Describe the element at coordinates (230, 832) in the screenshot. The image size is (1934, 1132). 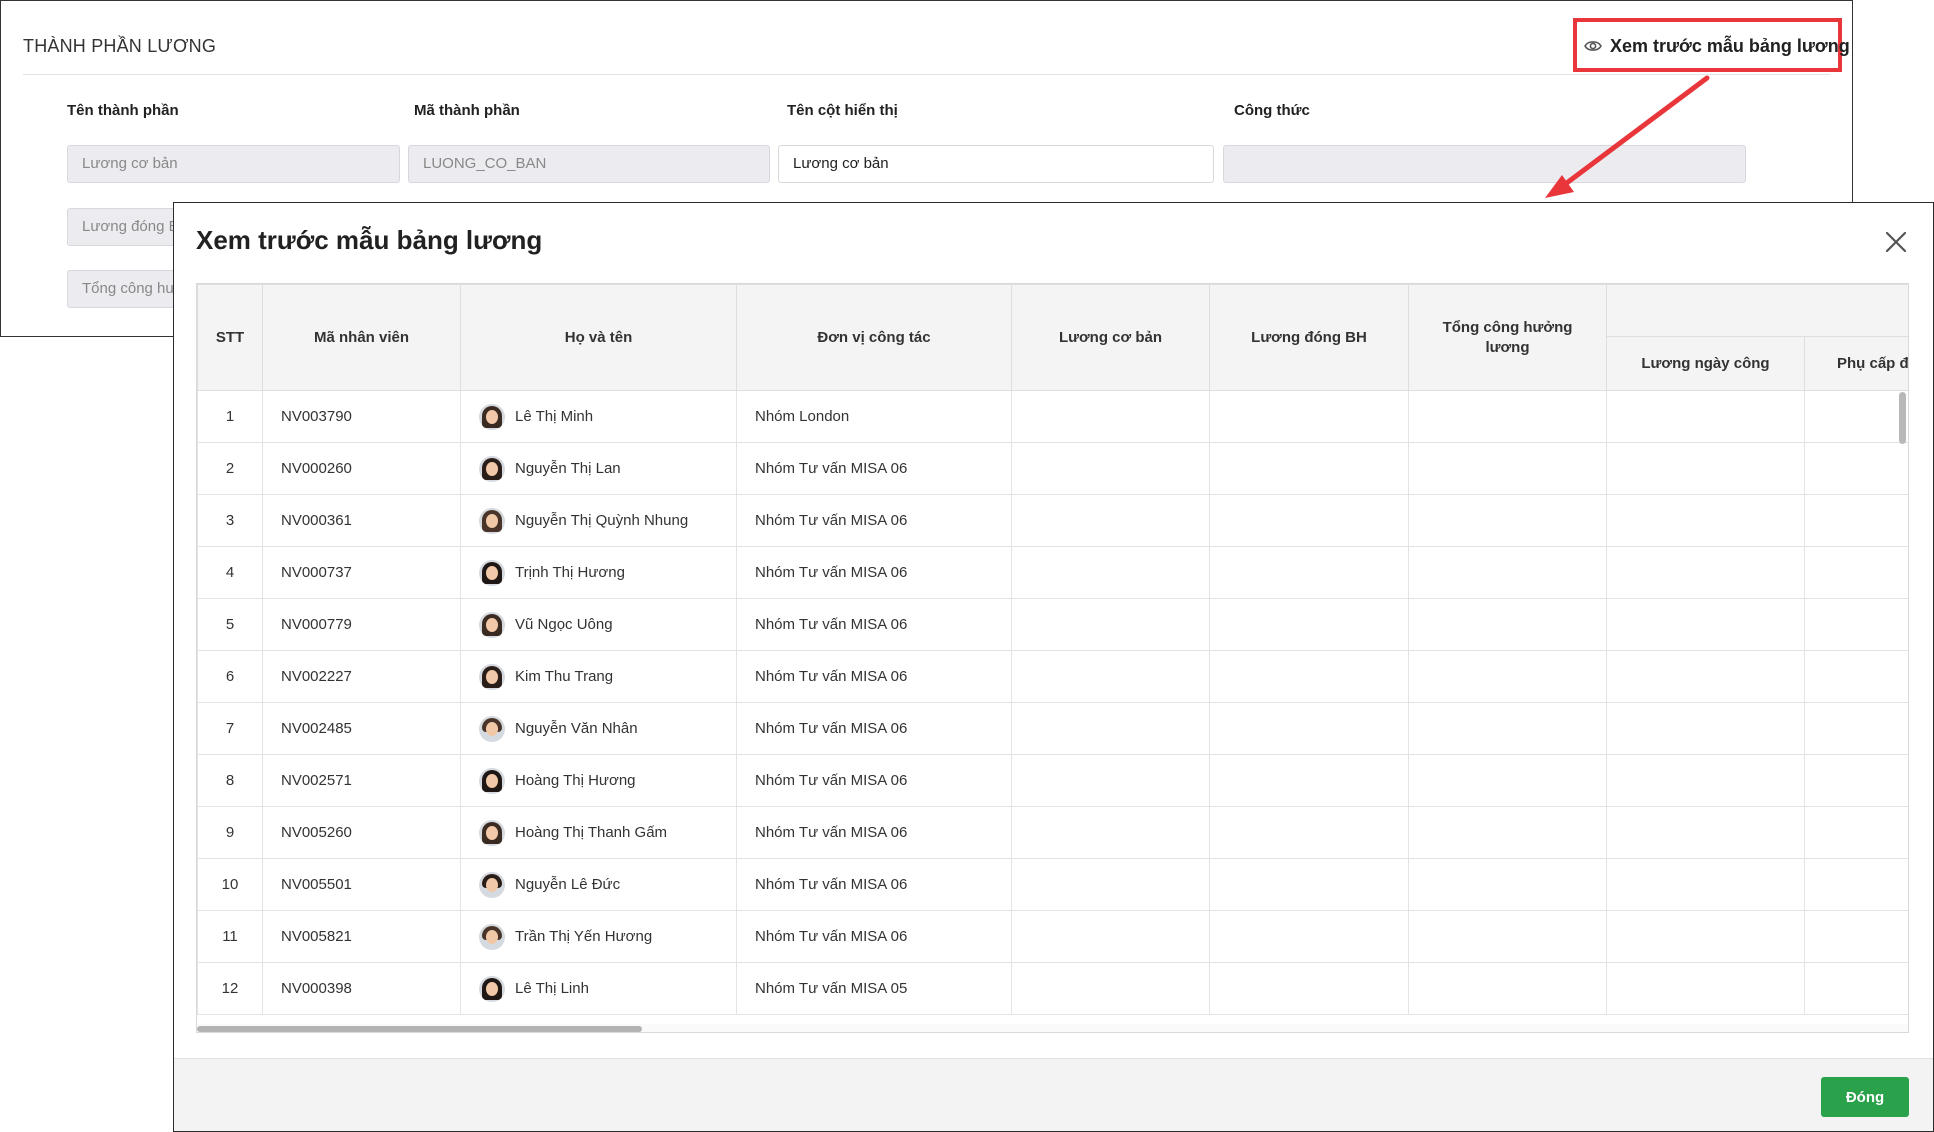
I see `cell-stt: 9` at that location.